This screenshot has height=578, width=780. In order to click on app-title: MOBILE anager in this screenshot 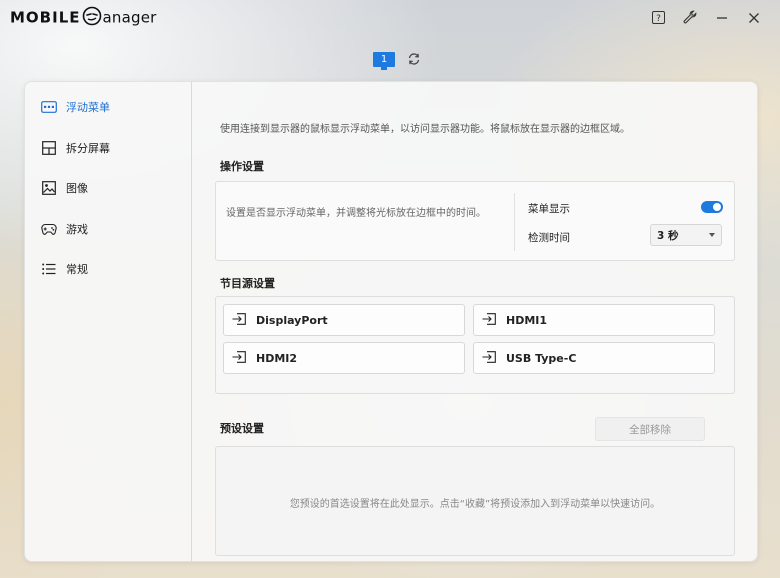, I will do `click(83, 18)`.